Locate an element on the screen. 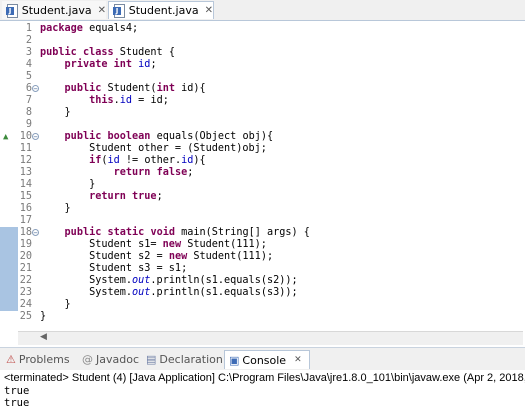  code-line: 1 package equals4; is located at coordinates (262, 29).